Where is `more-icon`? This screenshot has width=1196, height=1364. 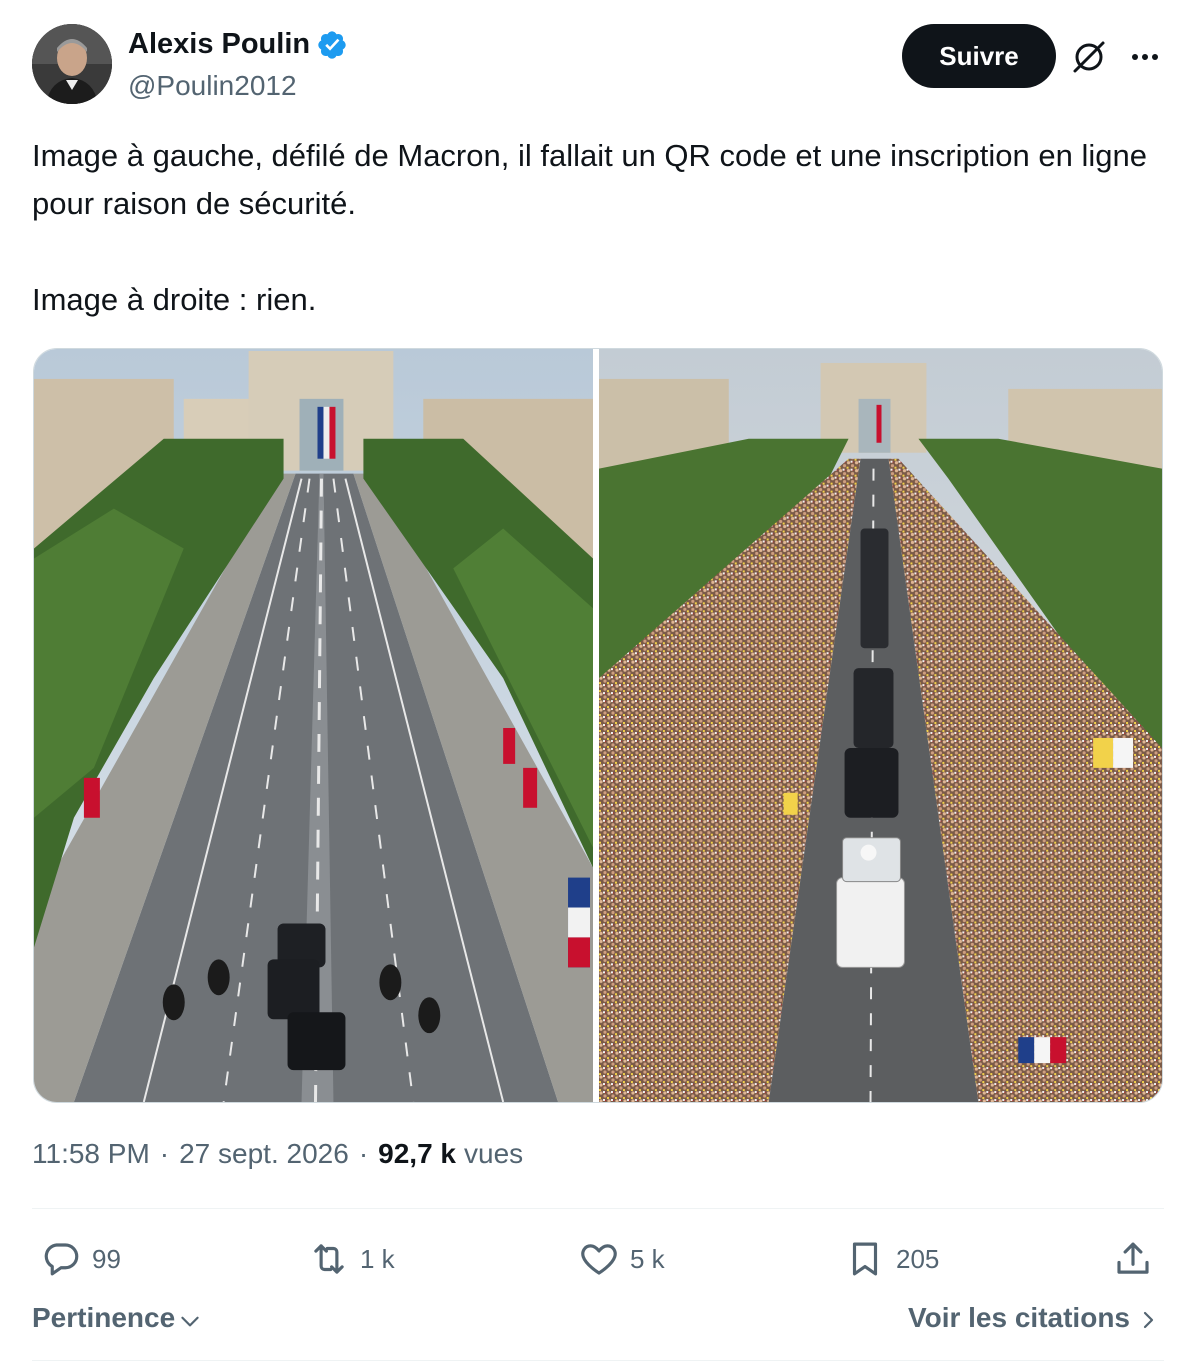 more-icon is located at coordinates (1145, 57).